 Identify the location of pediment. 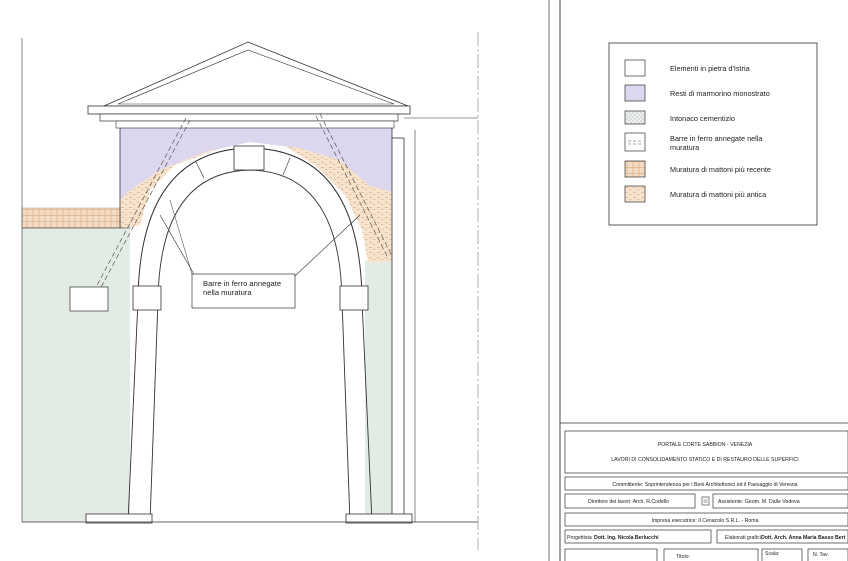
(256, 74).